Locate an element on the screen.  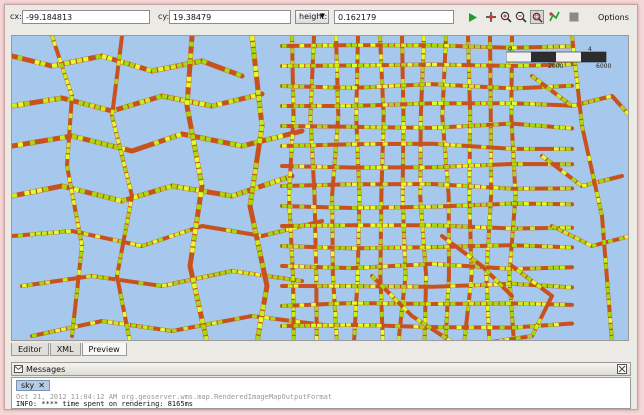
zoom-box-icon is located at coordinates (537, 17).